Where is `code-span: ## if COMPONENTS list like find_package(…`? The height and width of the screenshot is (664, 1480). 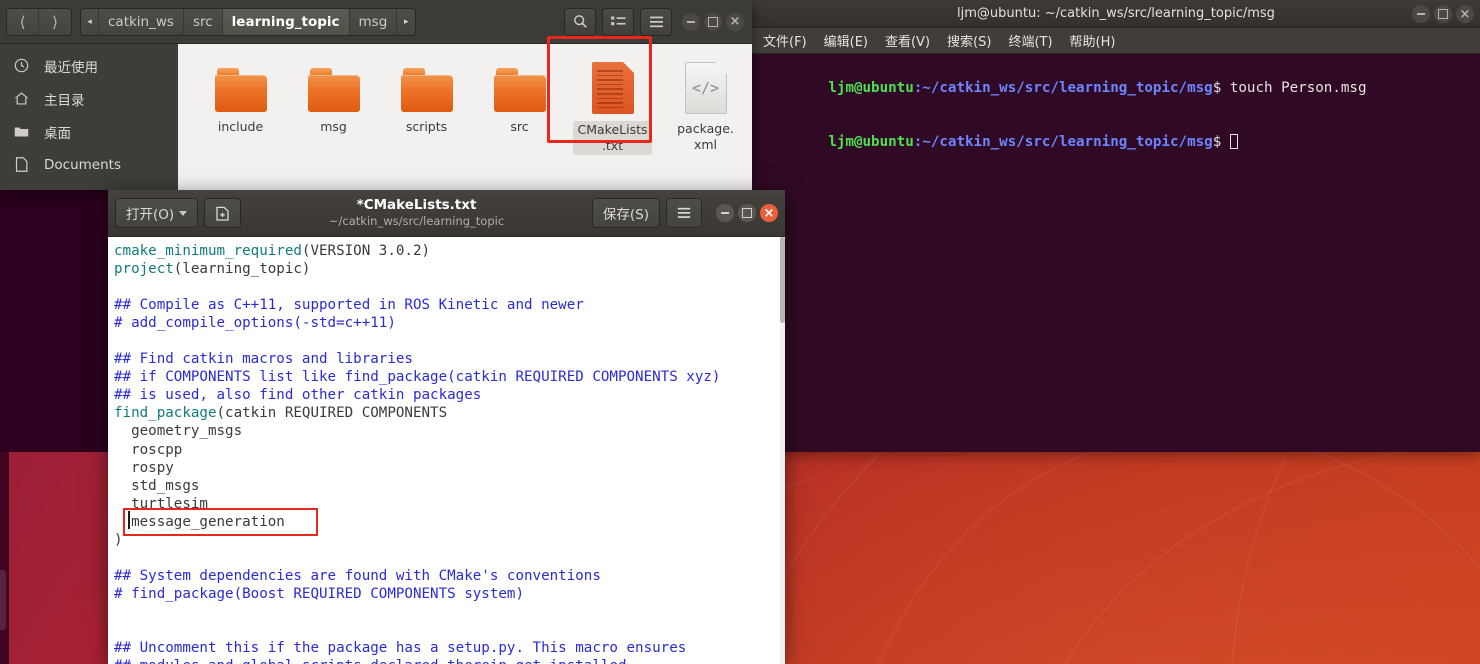 code-span: ## if COMPONENTS list like find_package(… is located at coordinates (417, 377).